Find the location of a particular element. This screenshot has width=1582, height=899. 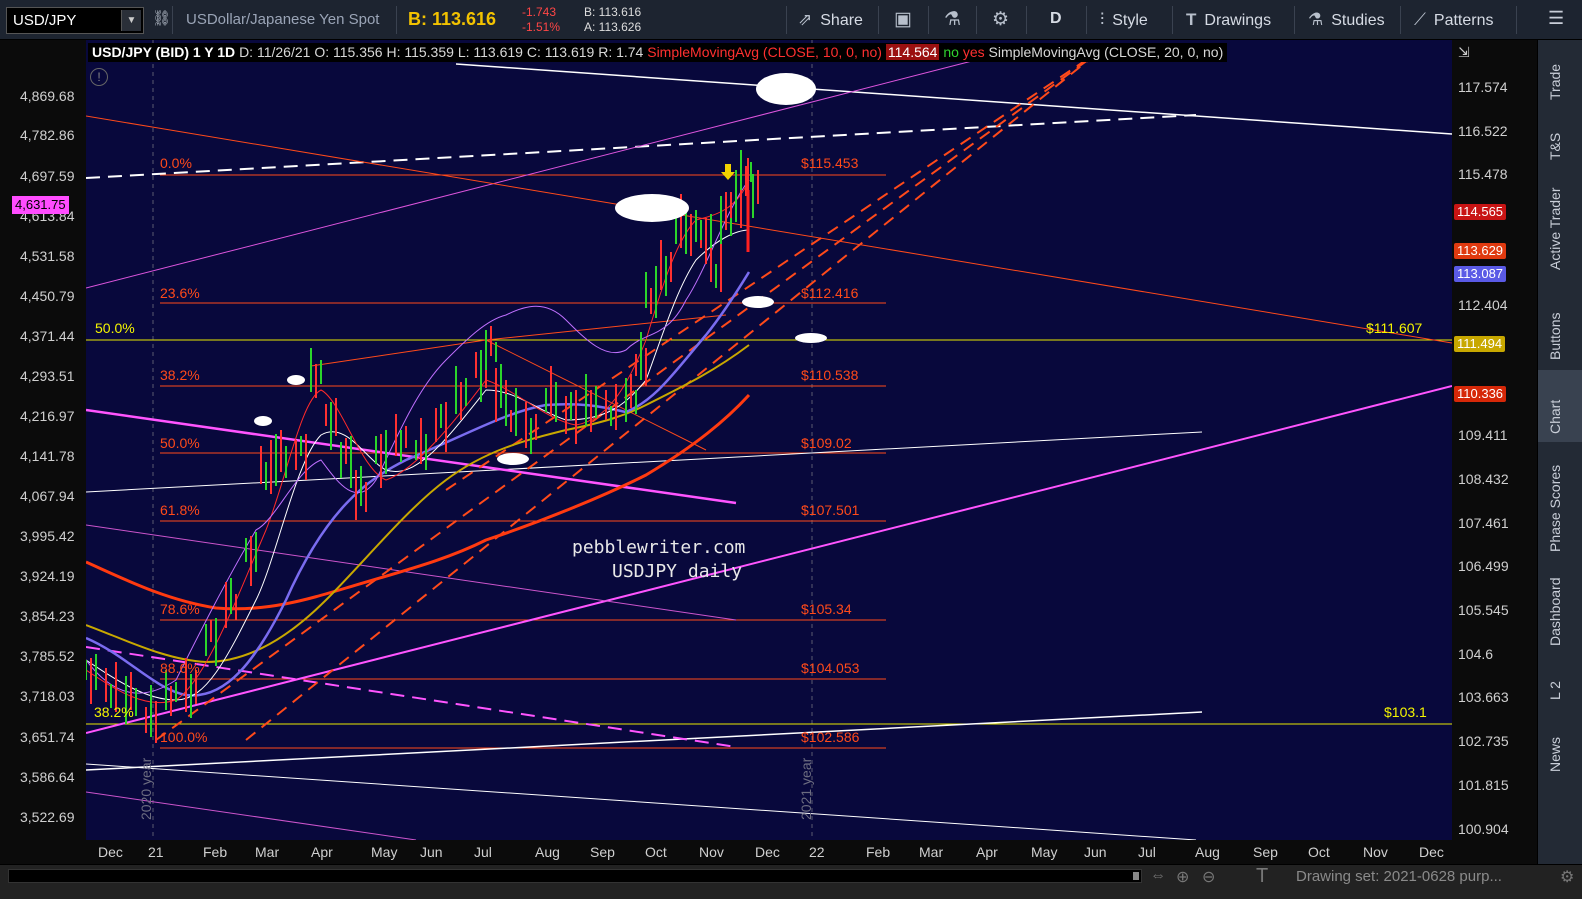

left-axis-tick: 3,586.64 is located at coordinates (47, 777).